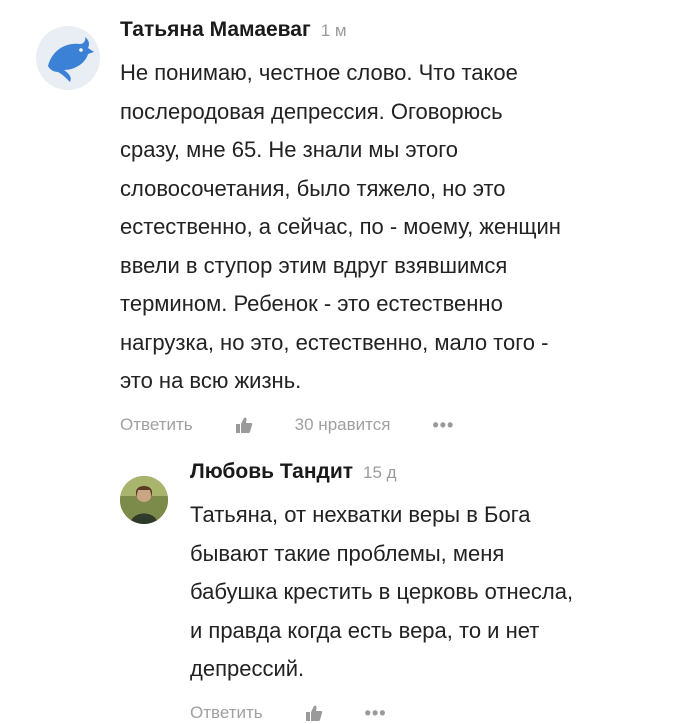 The height and width of the screenshot is (724, 700). I want to click on comment-line: и правда когда есть вера, то и нет, so click(365, 630).